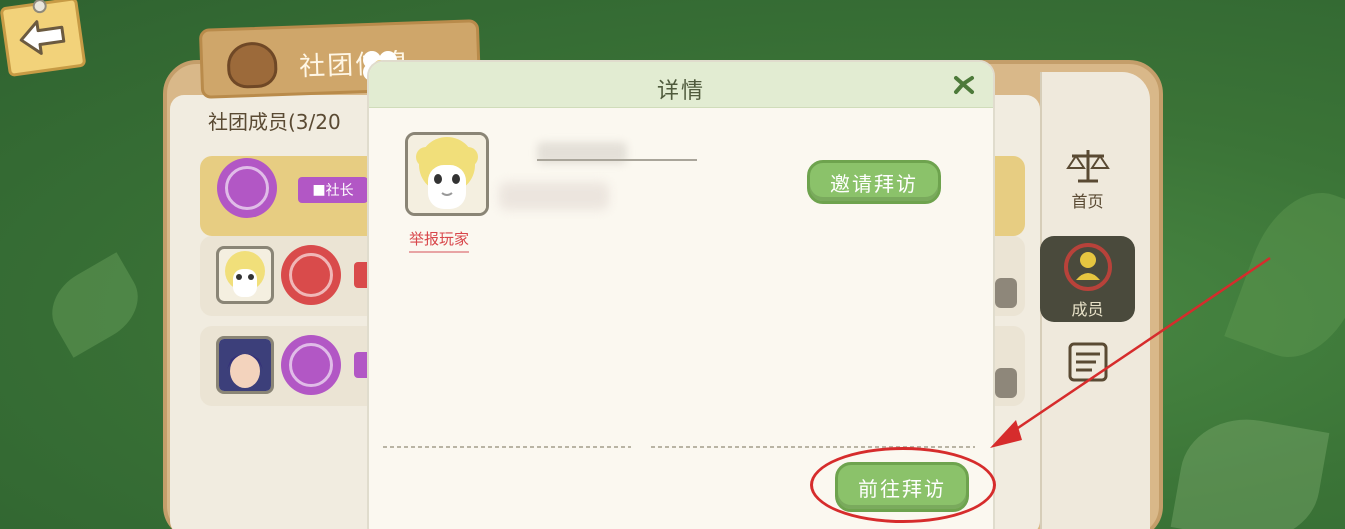 The image size is (1345, 529). I want to click on close-icon, so click(964, 85).